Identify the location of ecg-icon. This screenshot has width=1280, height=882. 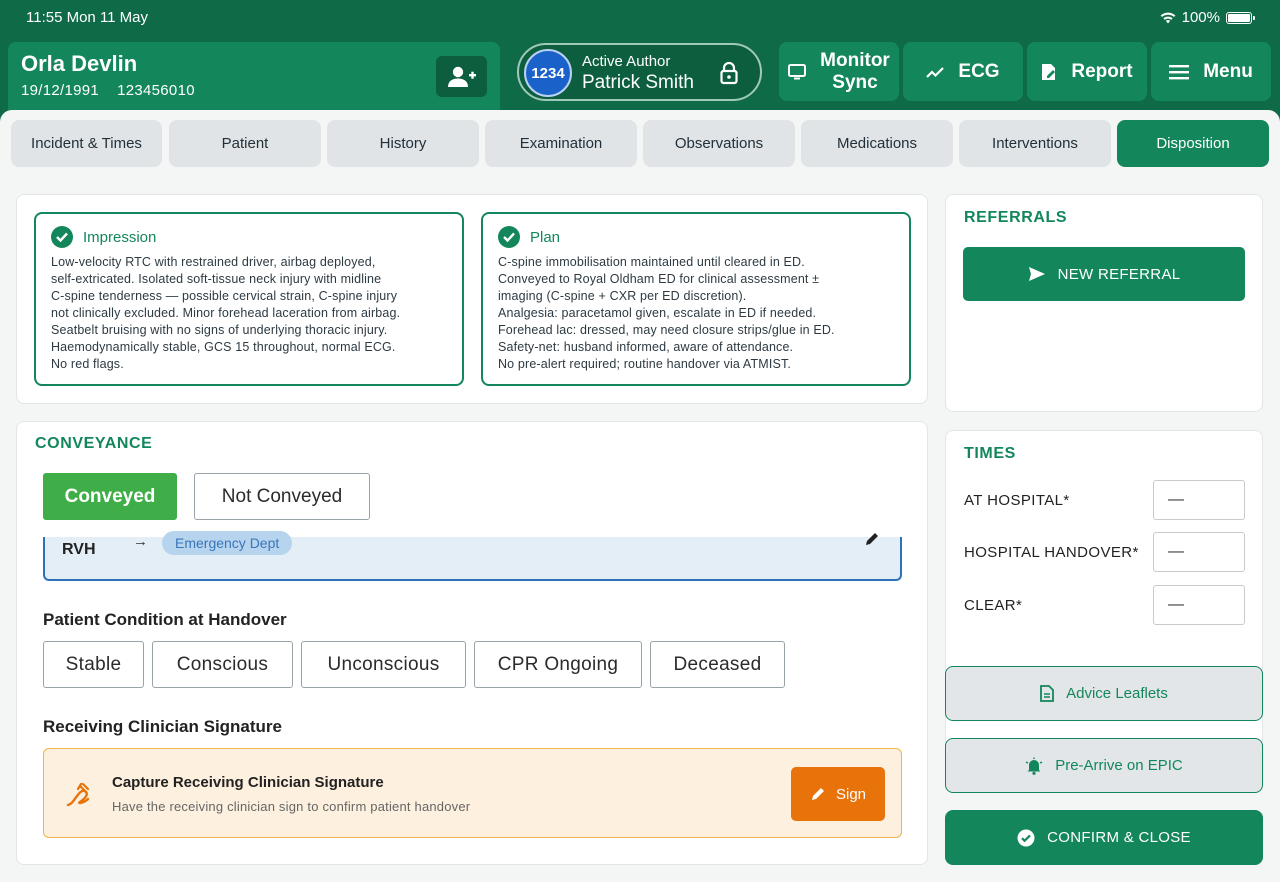
(935, 72).